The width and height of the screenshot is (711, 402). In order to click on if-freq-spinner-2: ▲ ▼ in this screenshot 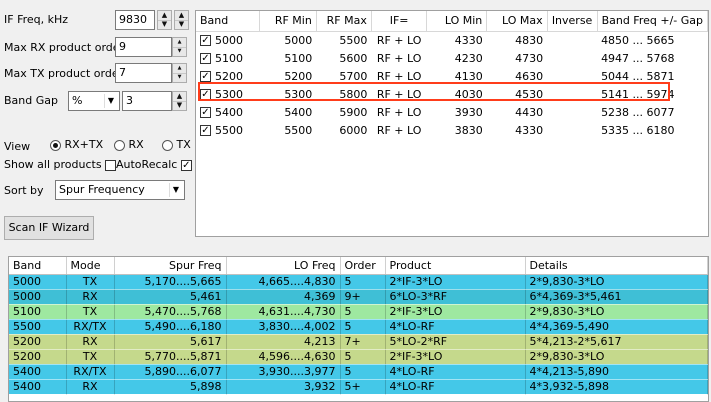, I will do `click(181, 20)`.